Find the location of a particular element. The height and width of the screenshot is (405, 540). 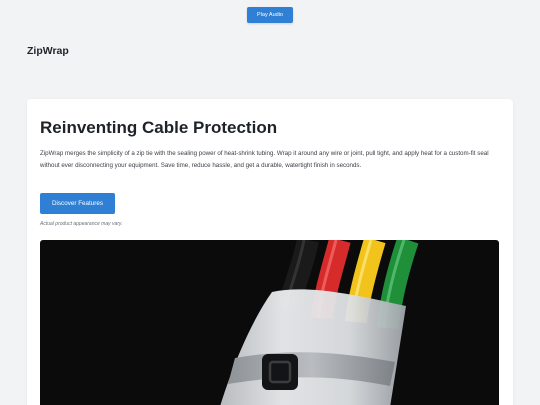

play-audio-button: Play Audio is located at coordinates (270, 15).